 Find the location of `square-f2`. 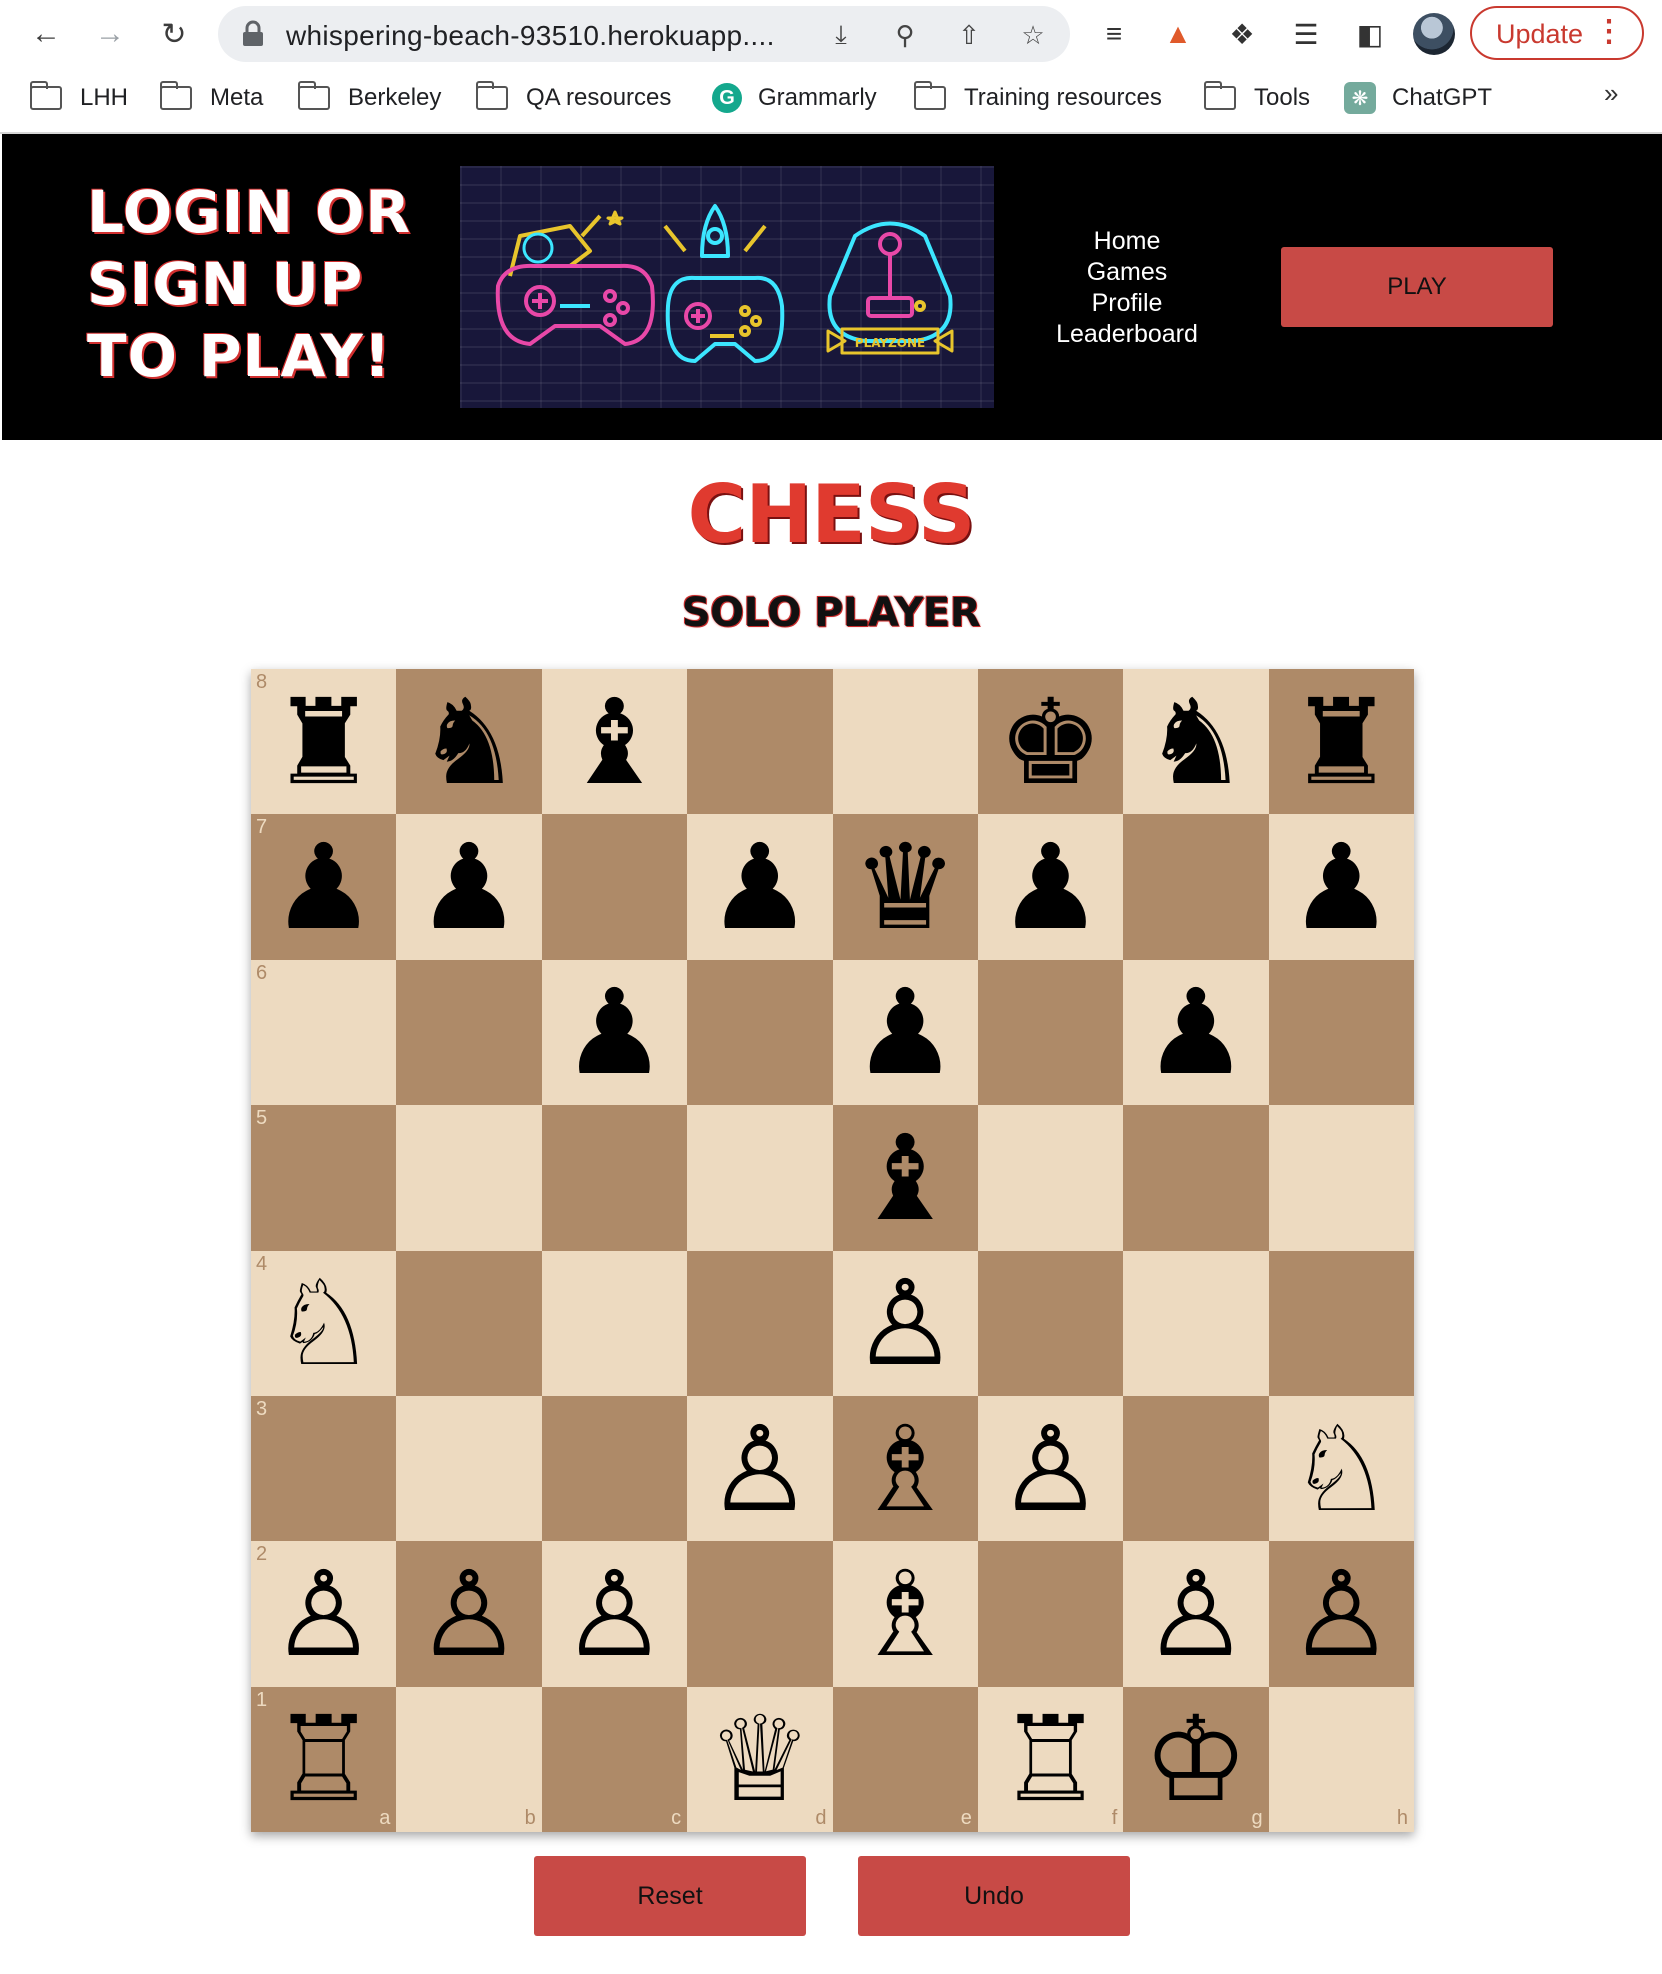

square-f2 is located at coordinates (1050, 1614).